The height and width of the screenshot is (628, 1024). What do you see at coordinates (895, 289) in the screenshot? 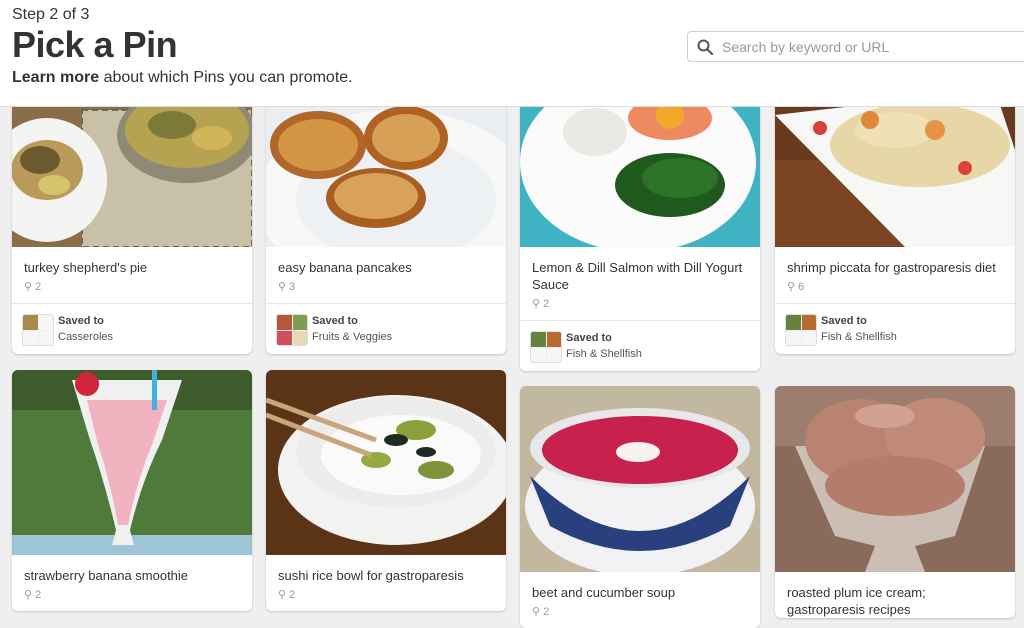
I see `repin-count: ⚲ 6` at bounding box center [895, 289].